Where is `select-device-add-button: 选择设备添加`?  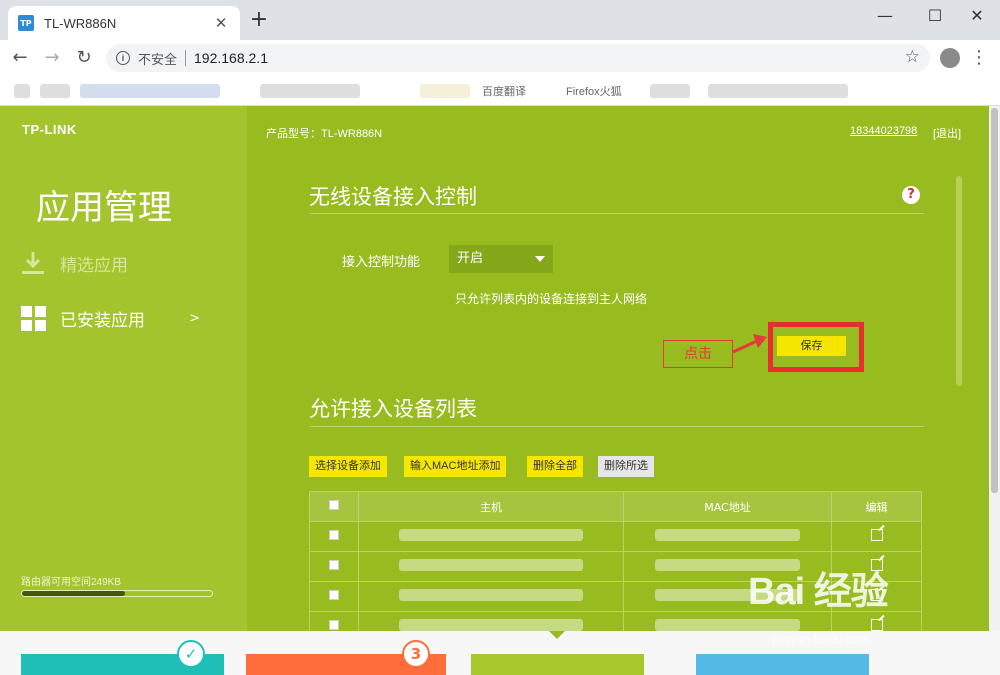 select-device-add-button: 选择设备添加 is located at coordinates (348, 466).